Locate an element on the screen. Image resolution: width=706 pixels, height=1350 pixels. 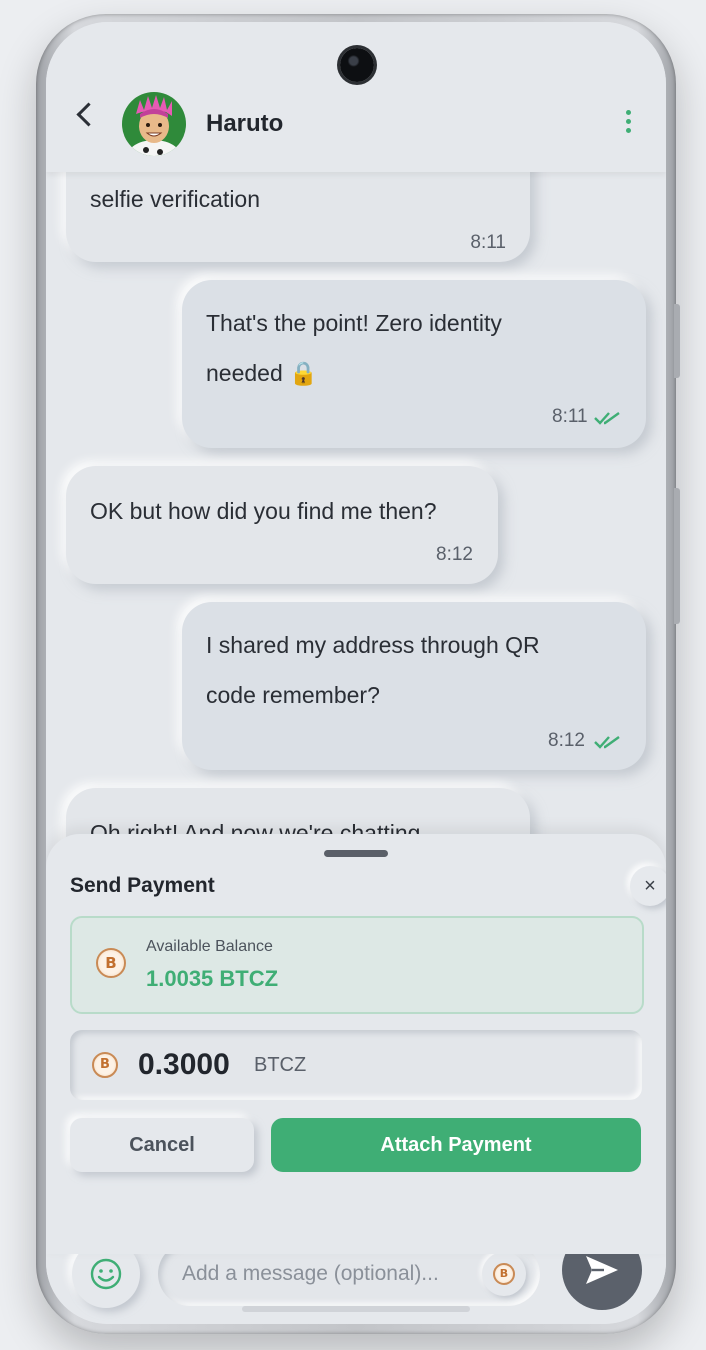
chevron-left-icon is located at coordinates (88, 114).